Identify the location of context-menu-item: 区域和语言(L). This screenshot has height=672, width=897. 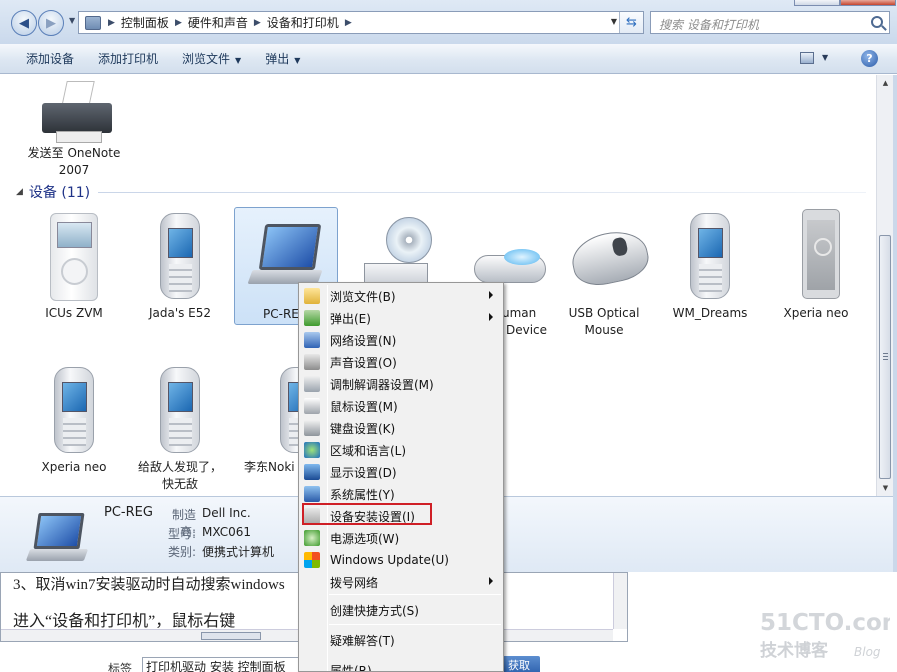
(401, 450).